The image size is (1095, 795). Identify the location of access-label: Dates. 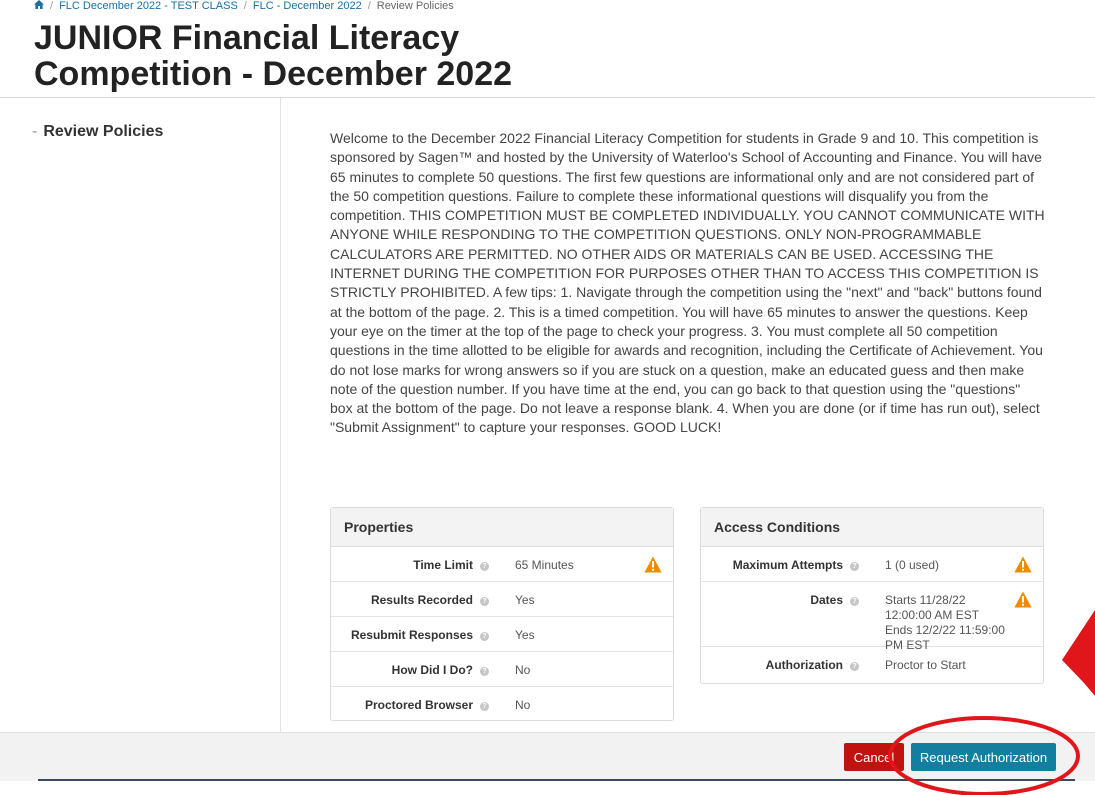
(826, 600).